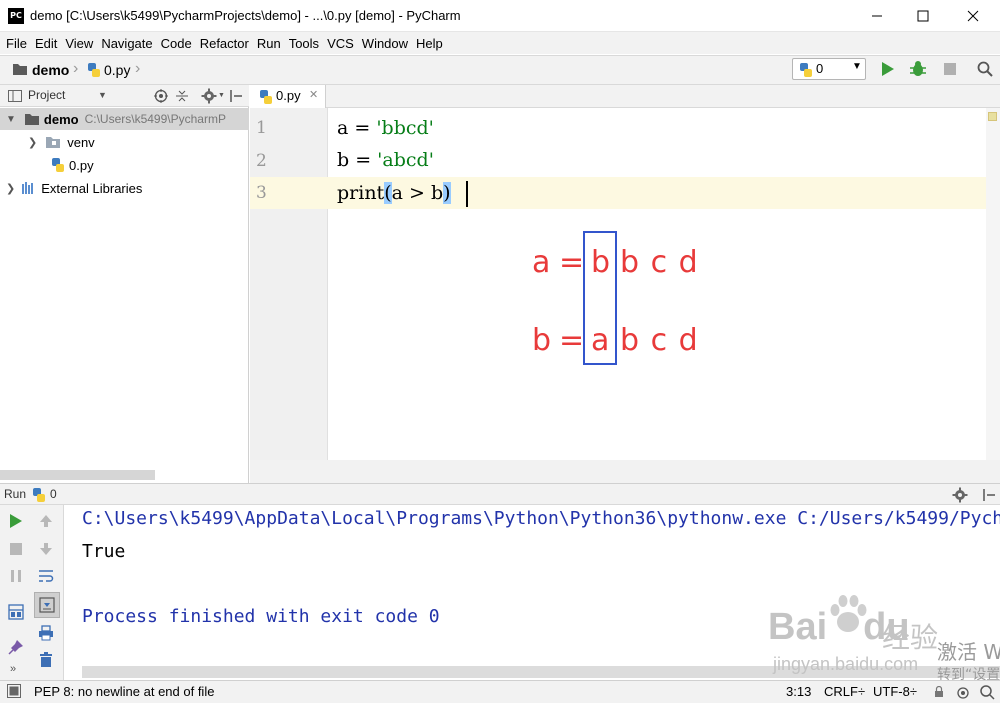 The height and width of the screenshot is (703, 1000). What do you see at coordinates (313, 94) in the screenshot?
I see `tab-close-icon: ✕` at bounding box center [313, 94].